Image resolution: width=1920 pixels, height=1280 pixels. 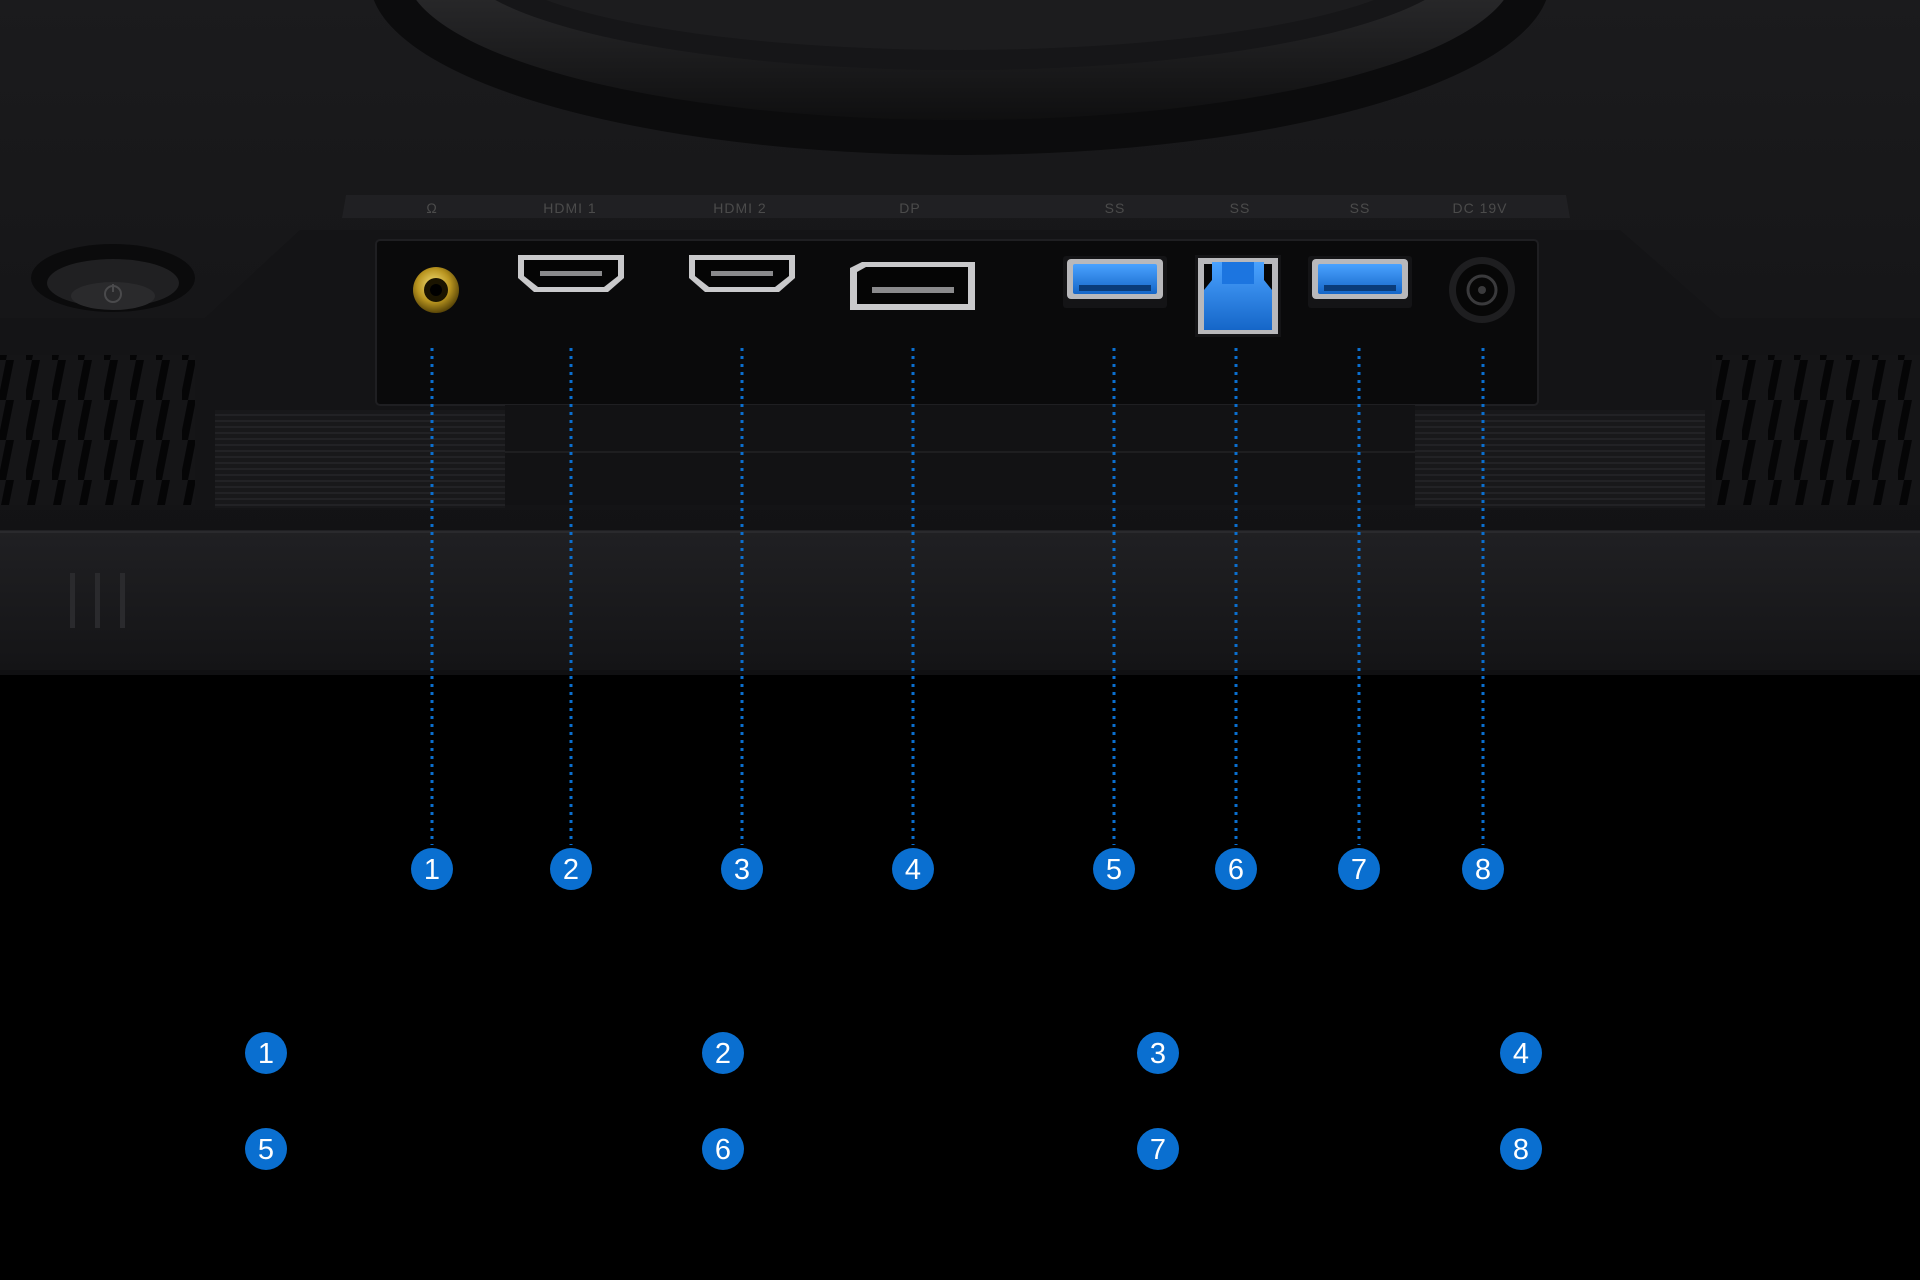 I want to click on legend-number: 7, so click(x=1158, y=1150).